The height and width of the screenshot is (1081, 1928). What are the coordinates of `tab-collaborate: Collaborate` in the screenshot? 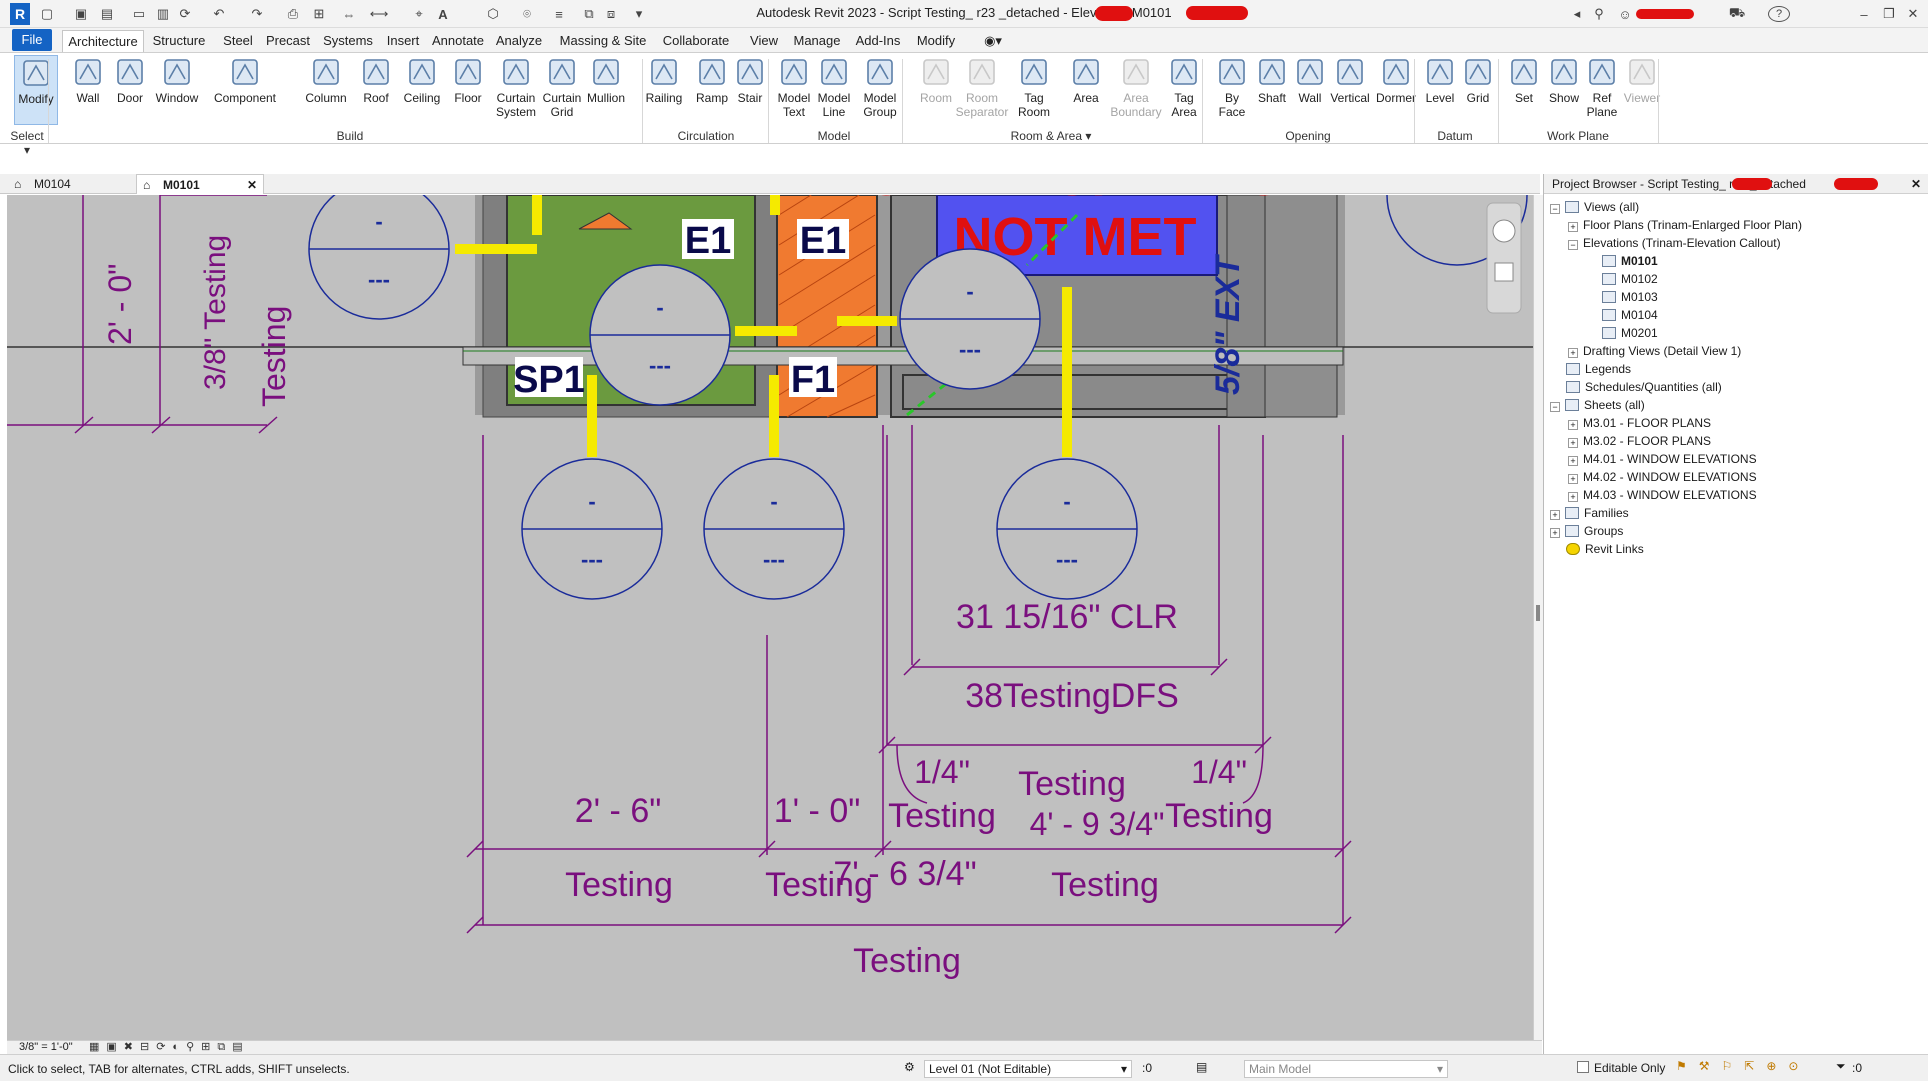 It's located at (696, 41).